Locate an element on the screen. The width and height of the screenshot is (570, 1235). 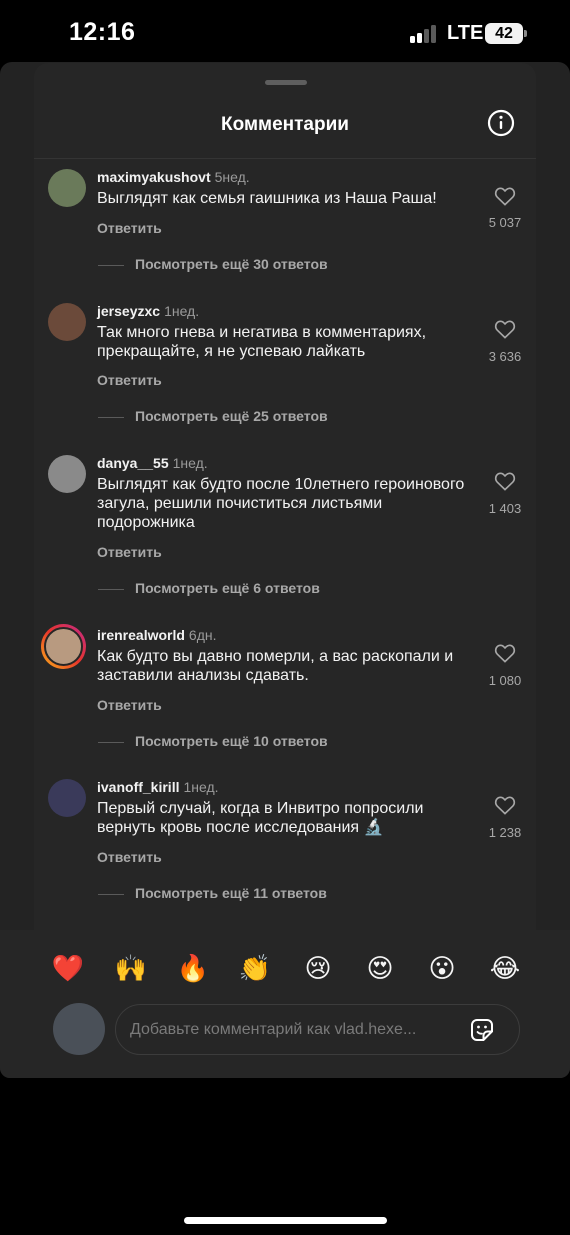
comment-username-row: irenrealworld 6дн. is located at coordinates (157, 635).